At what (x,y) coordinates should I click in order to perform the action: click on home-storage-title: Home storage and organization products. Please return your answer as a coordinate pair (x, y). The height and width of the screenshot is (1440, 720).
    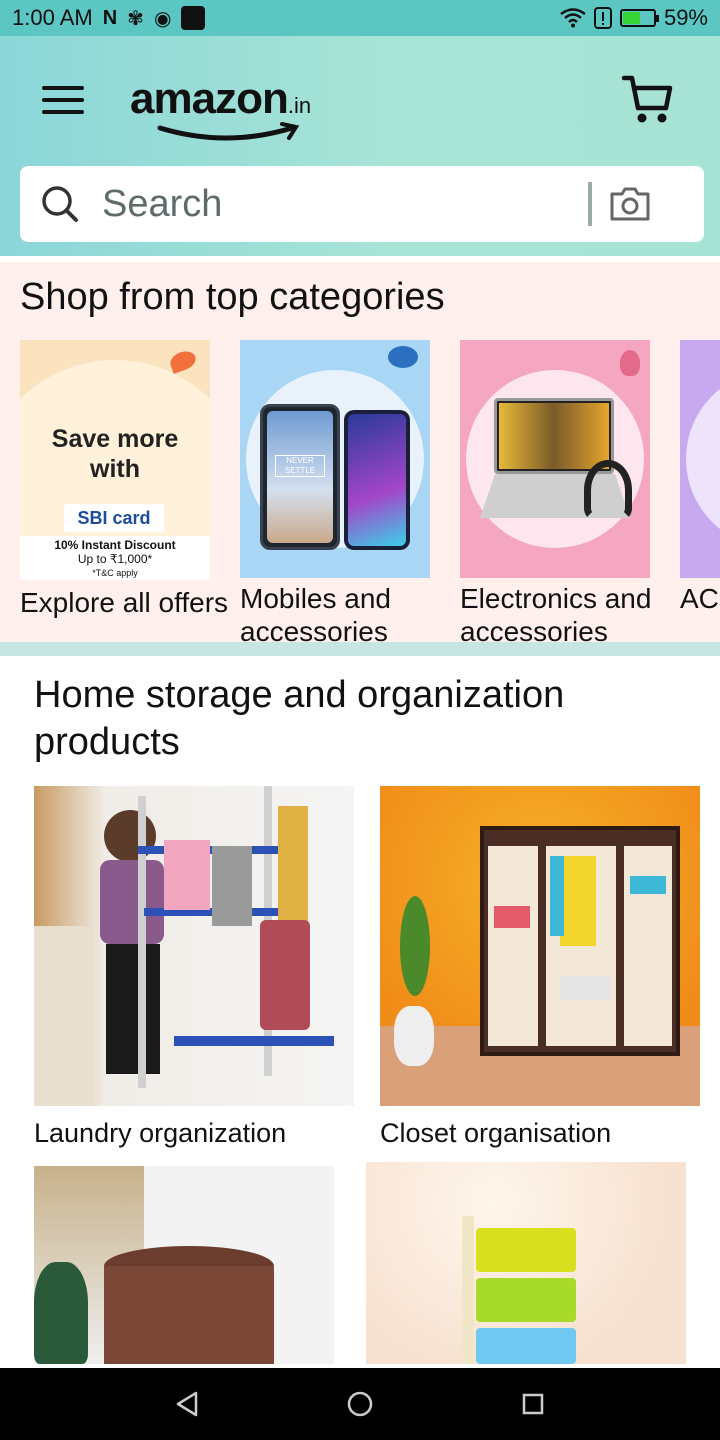
    Looking at the image, I should click on (299, 718).